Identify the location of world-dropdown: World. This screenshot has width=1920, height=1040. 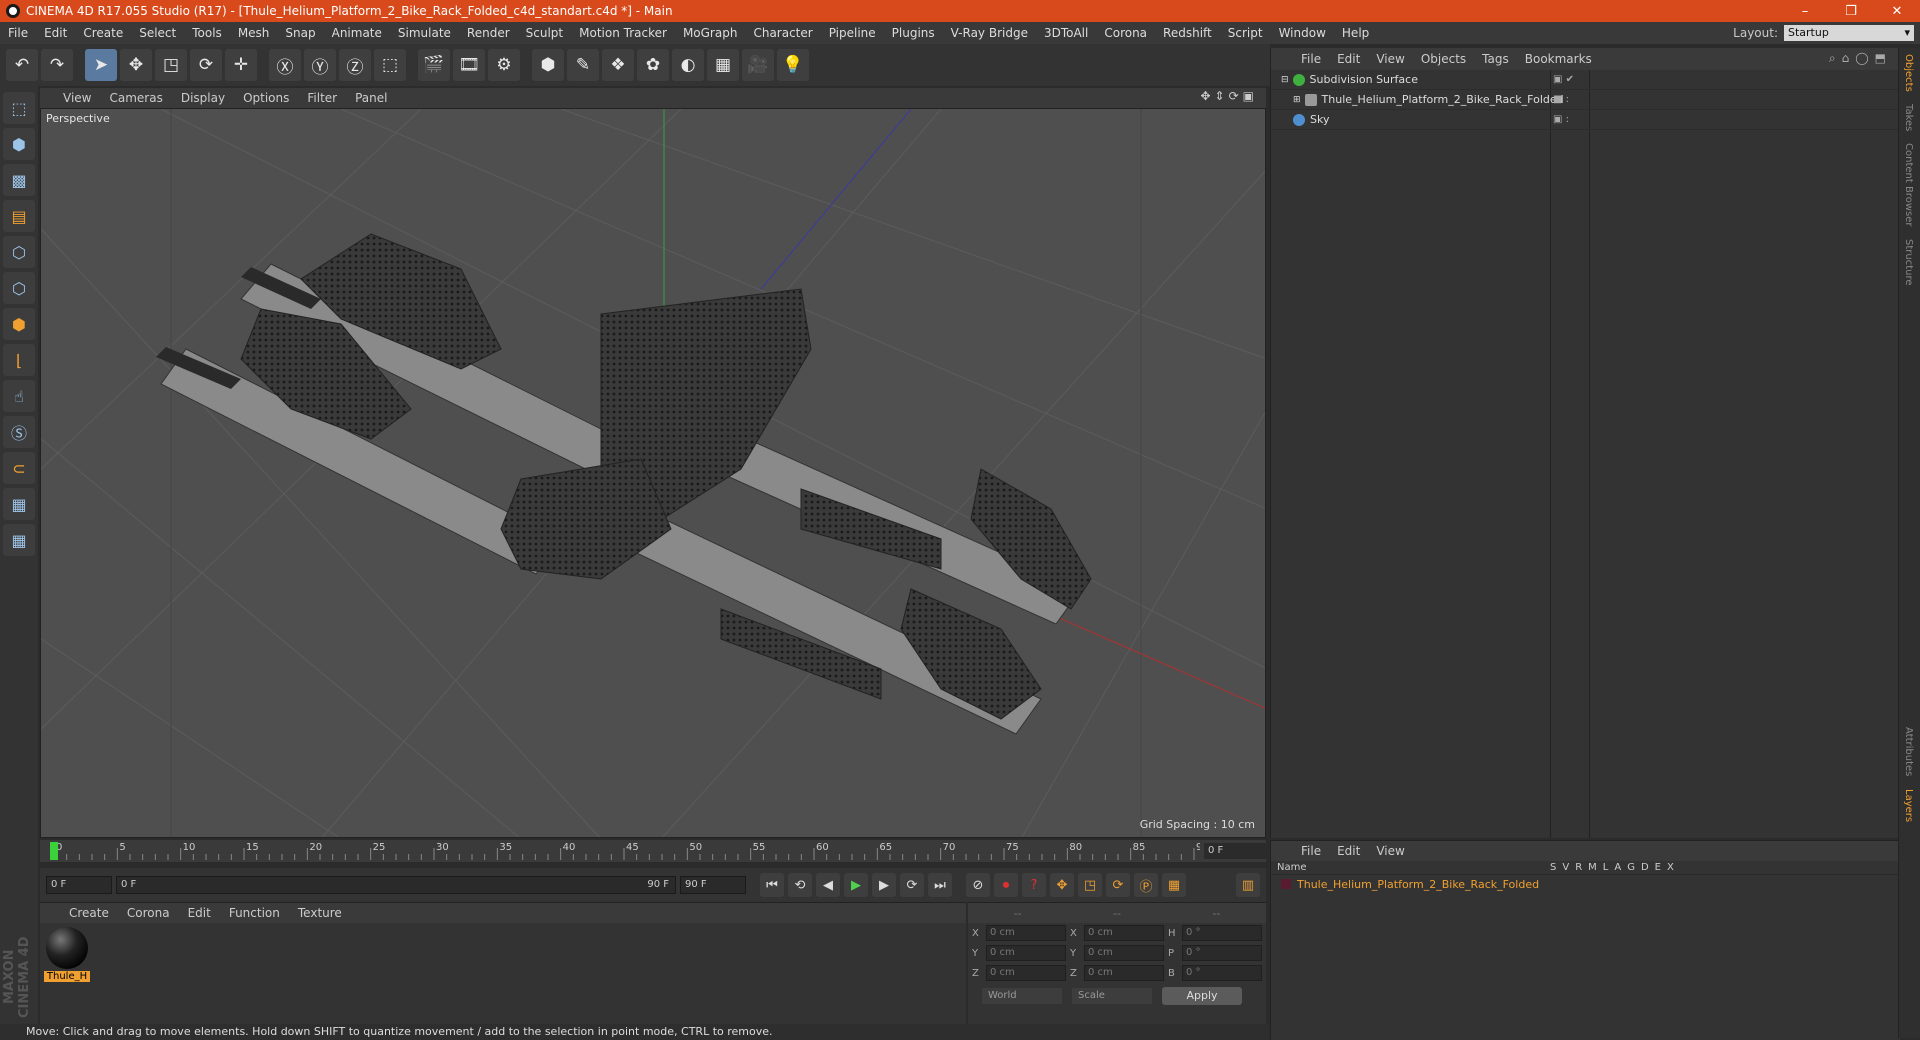
(1022, 996).